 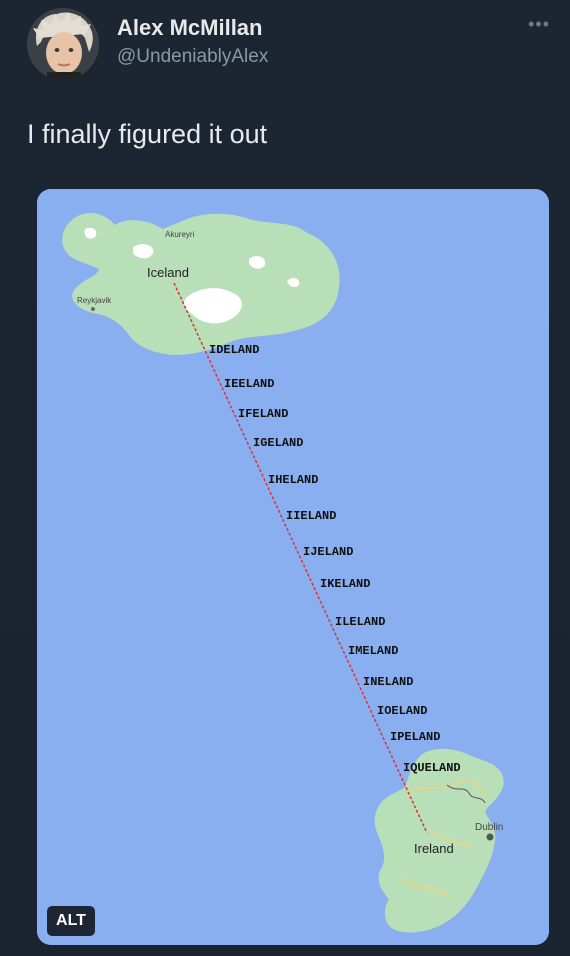 What do you see at coordinates (539, 24) in the screenshot?
I see `more-horizontal-icon: •••` at bounding box center [539, 24].